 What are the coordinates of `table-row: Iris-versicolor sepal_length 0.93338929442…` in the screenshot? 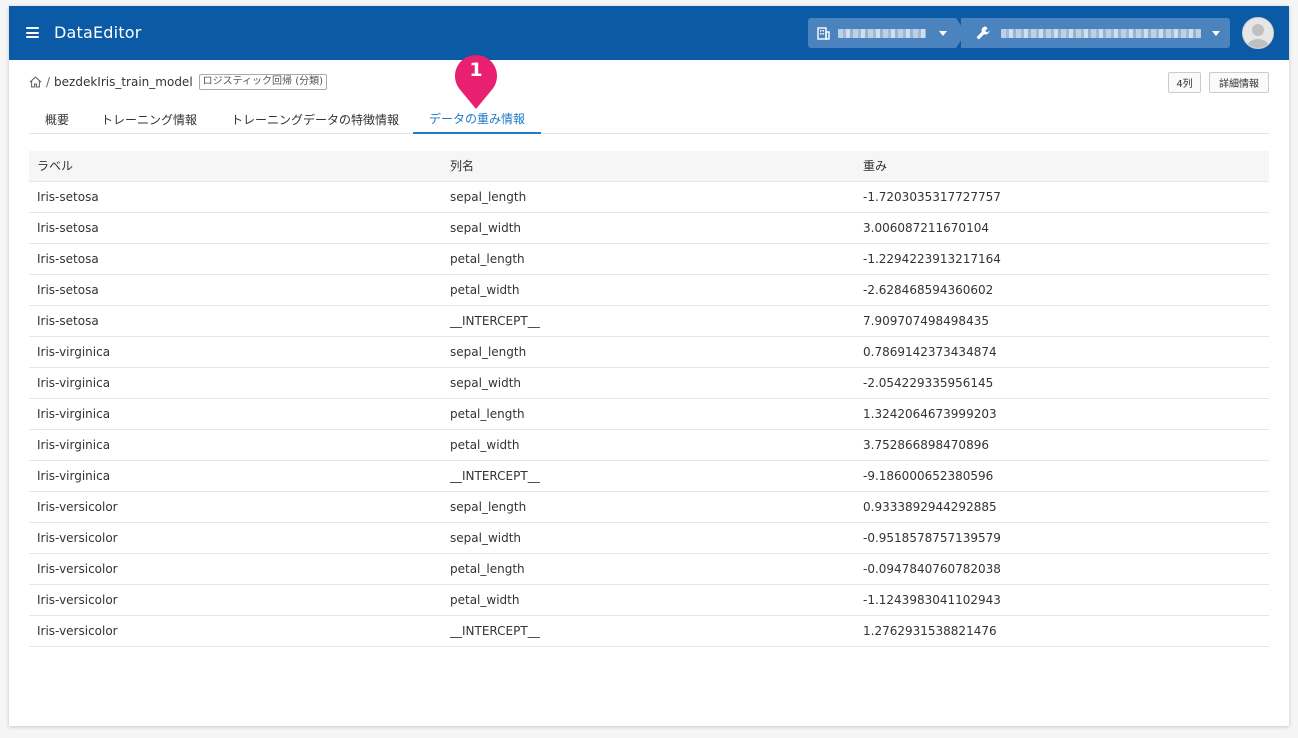 It's located at (649, 507).